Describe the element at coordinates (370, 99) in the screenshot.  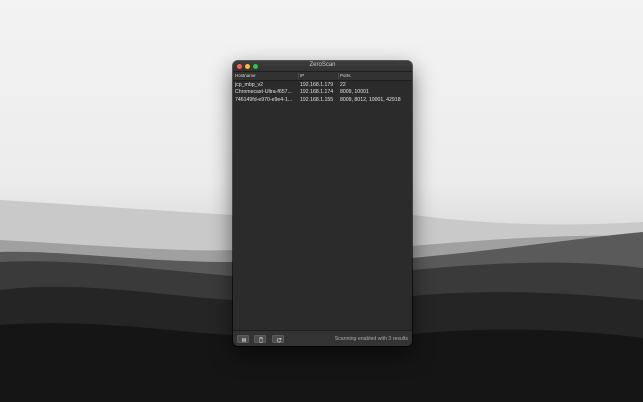
I see `ports-cell: 8009, 8012, 10001, 42918` at that location.